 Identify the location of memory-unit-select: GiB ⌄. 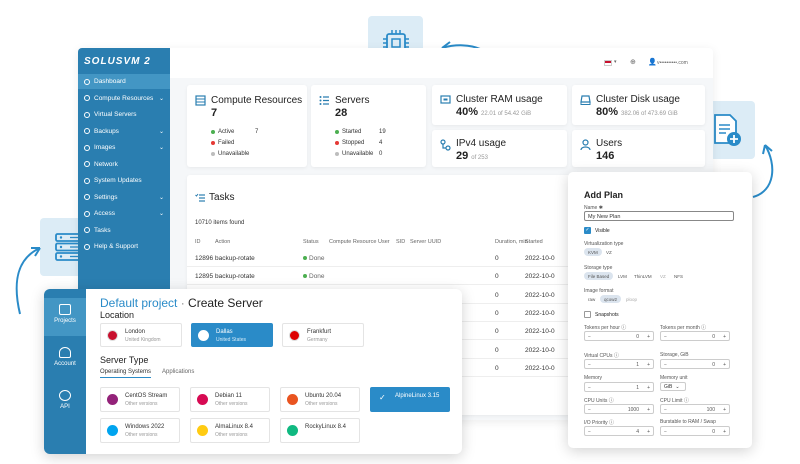
(673, 386).